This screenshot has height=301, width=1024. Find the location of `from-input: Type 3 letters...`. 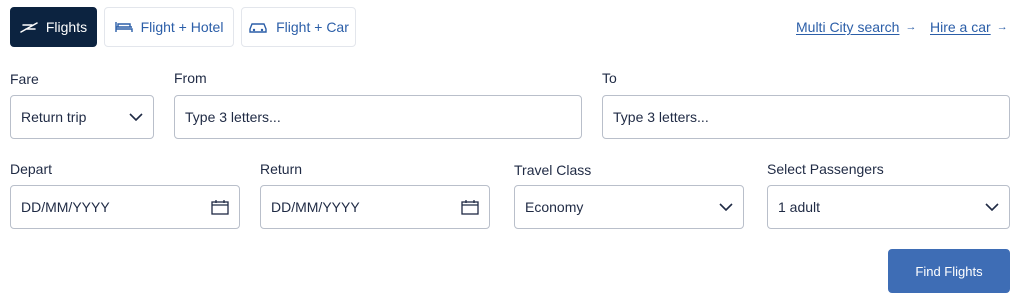

from-input: Type 3 letters... is located at coordinates (378, 117).